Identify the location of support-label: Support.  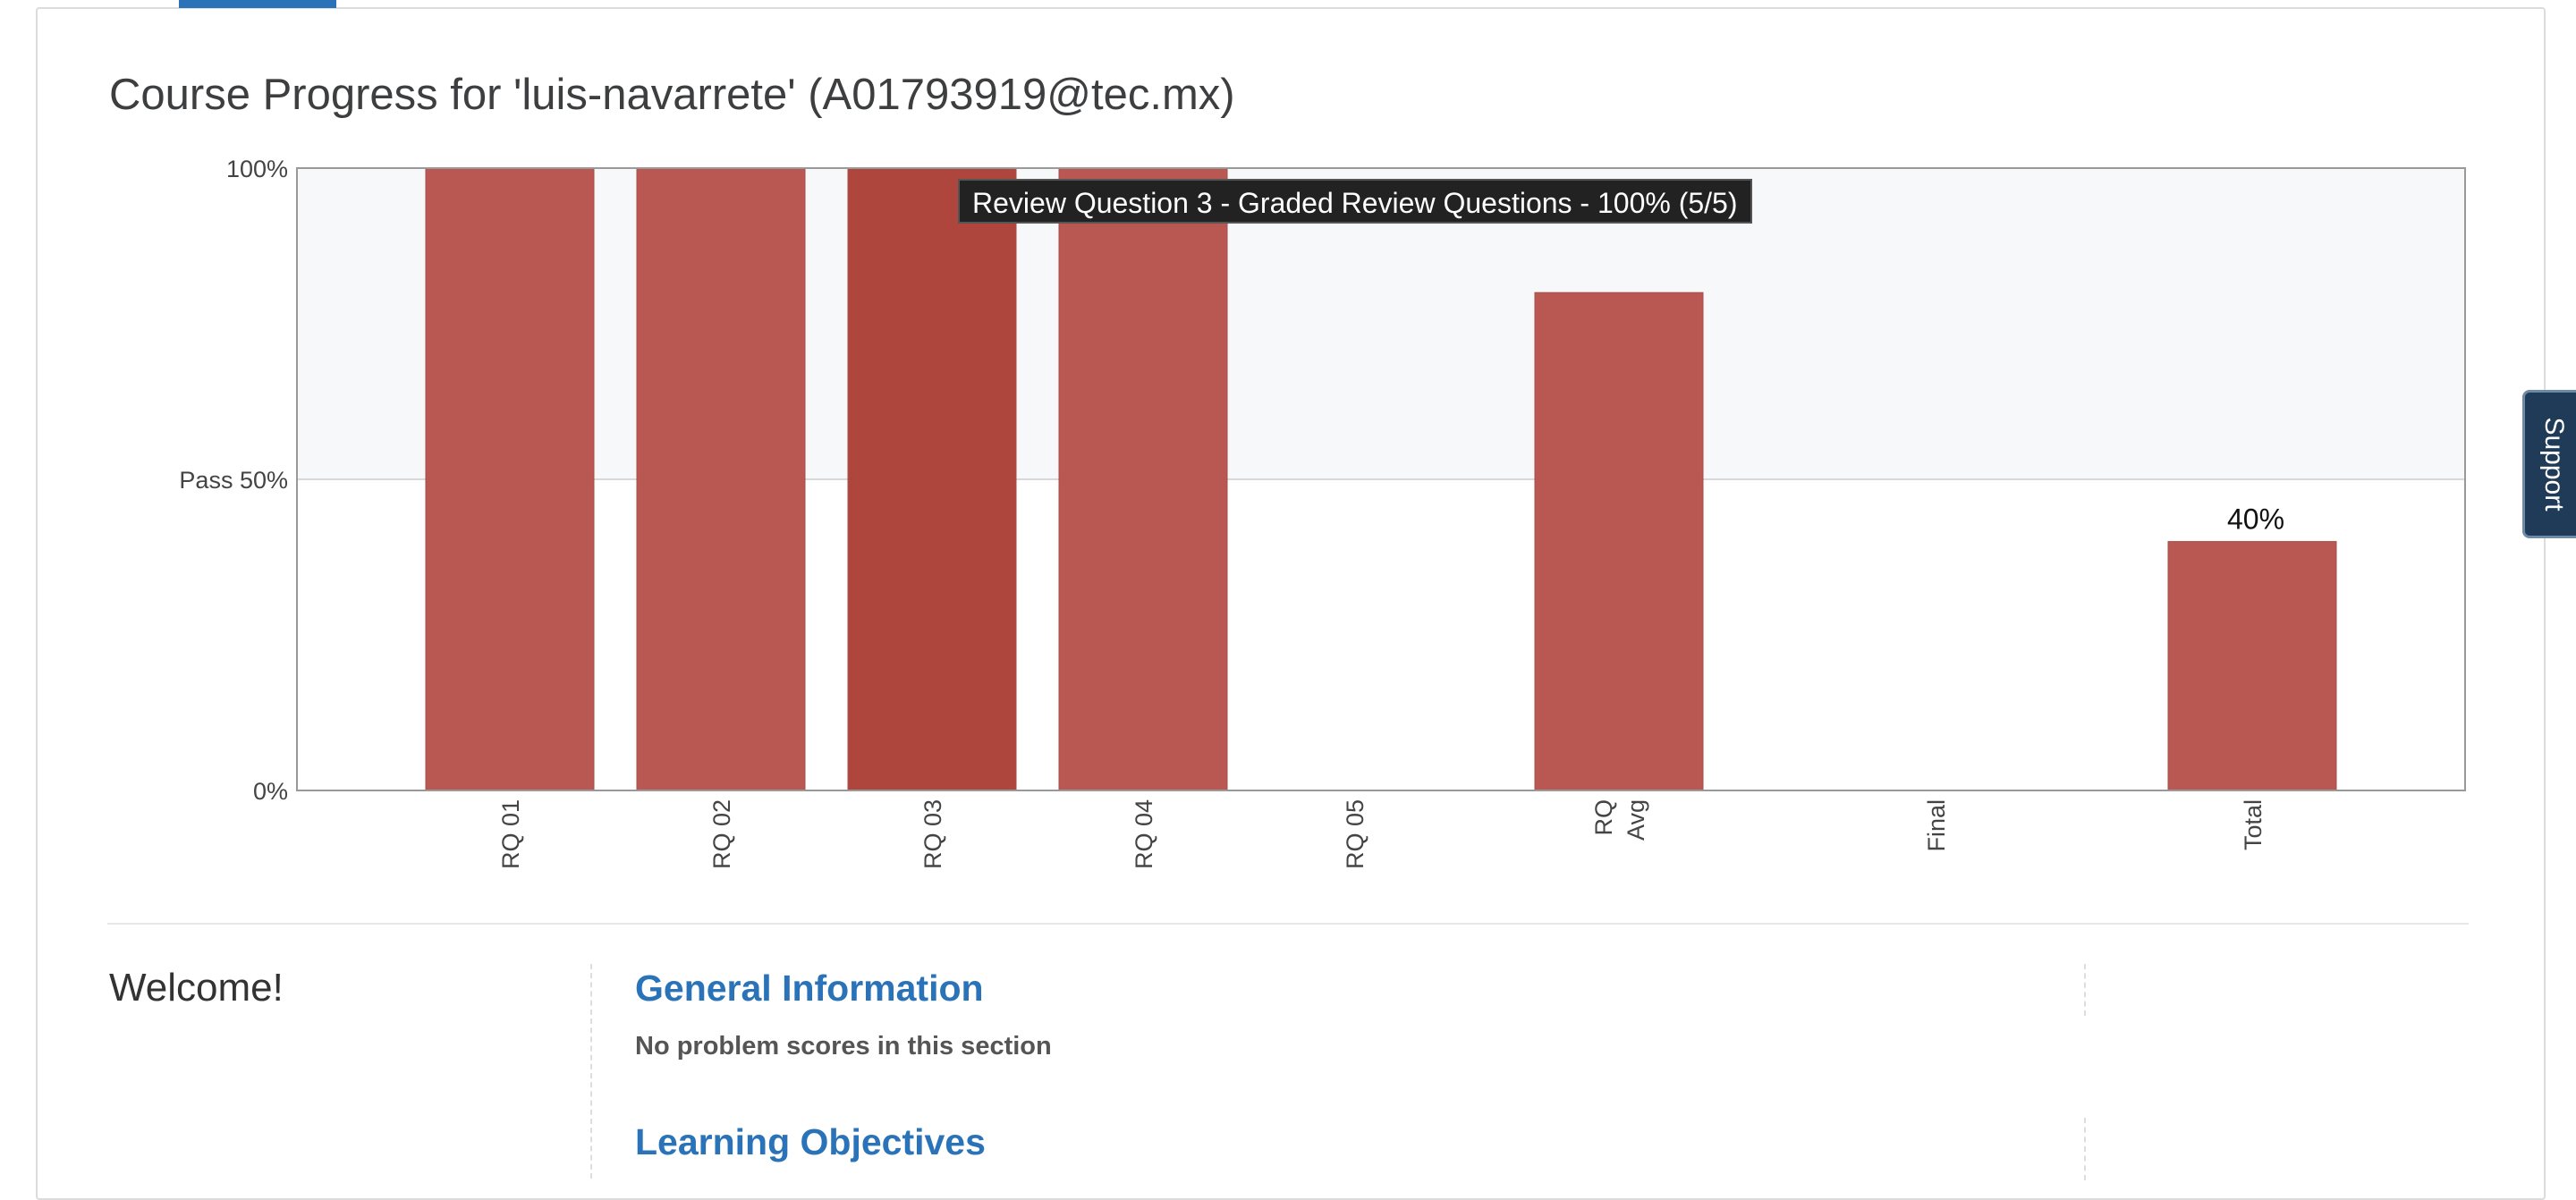
(2554, 464).